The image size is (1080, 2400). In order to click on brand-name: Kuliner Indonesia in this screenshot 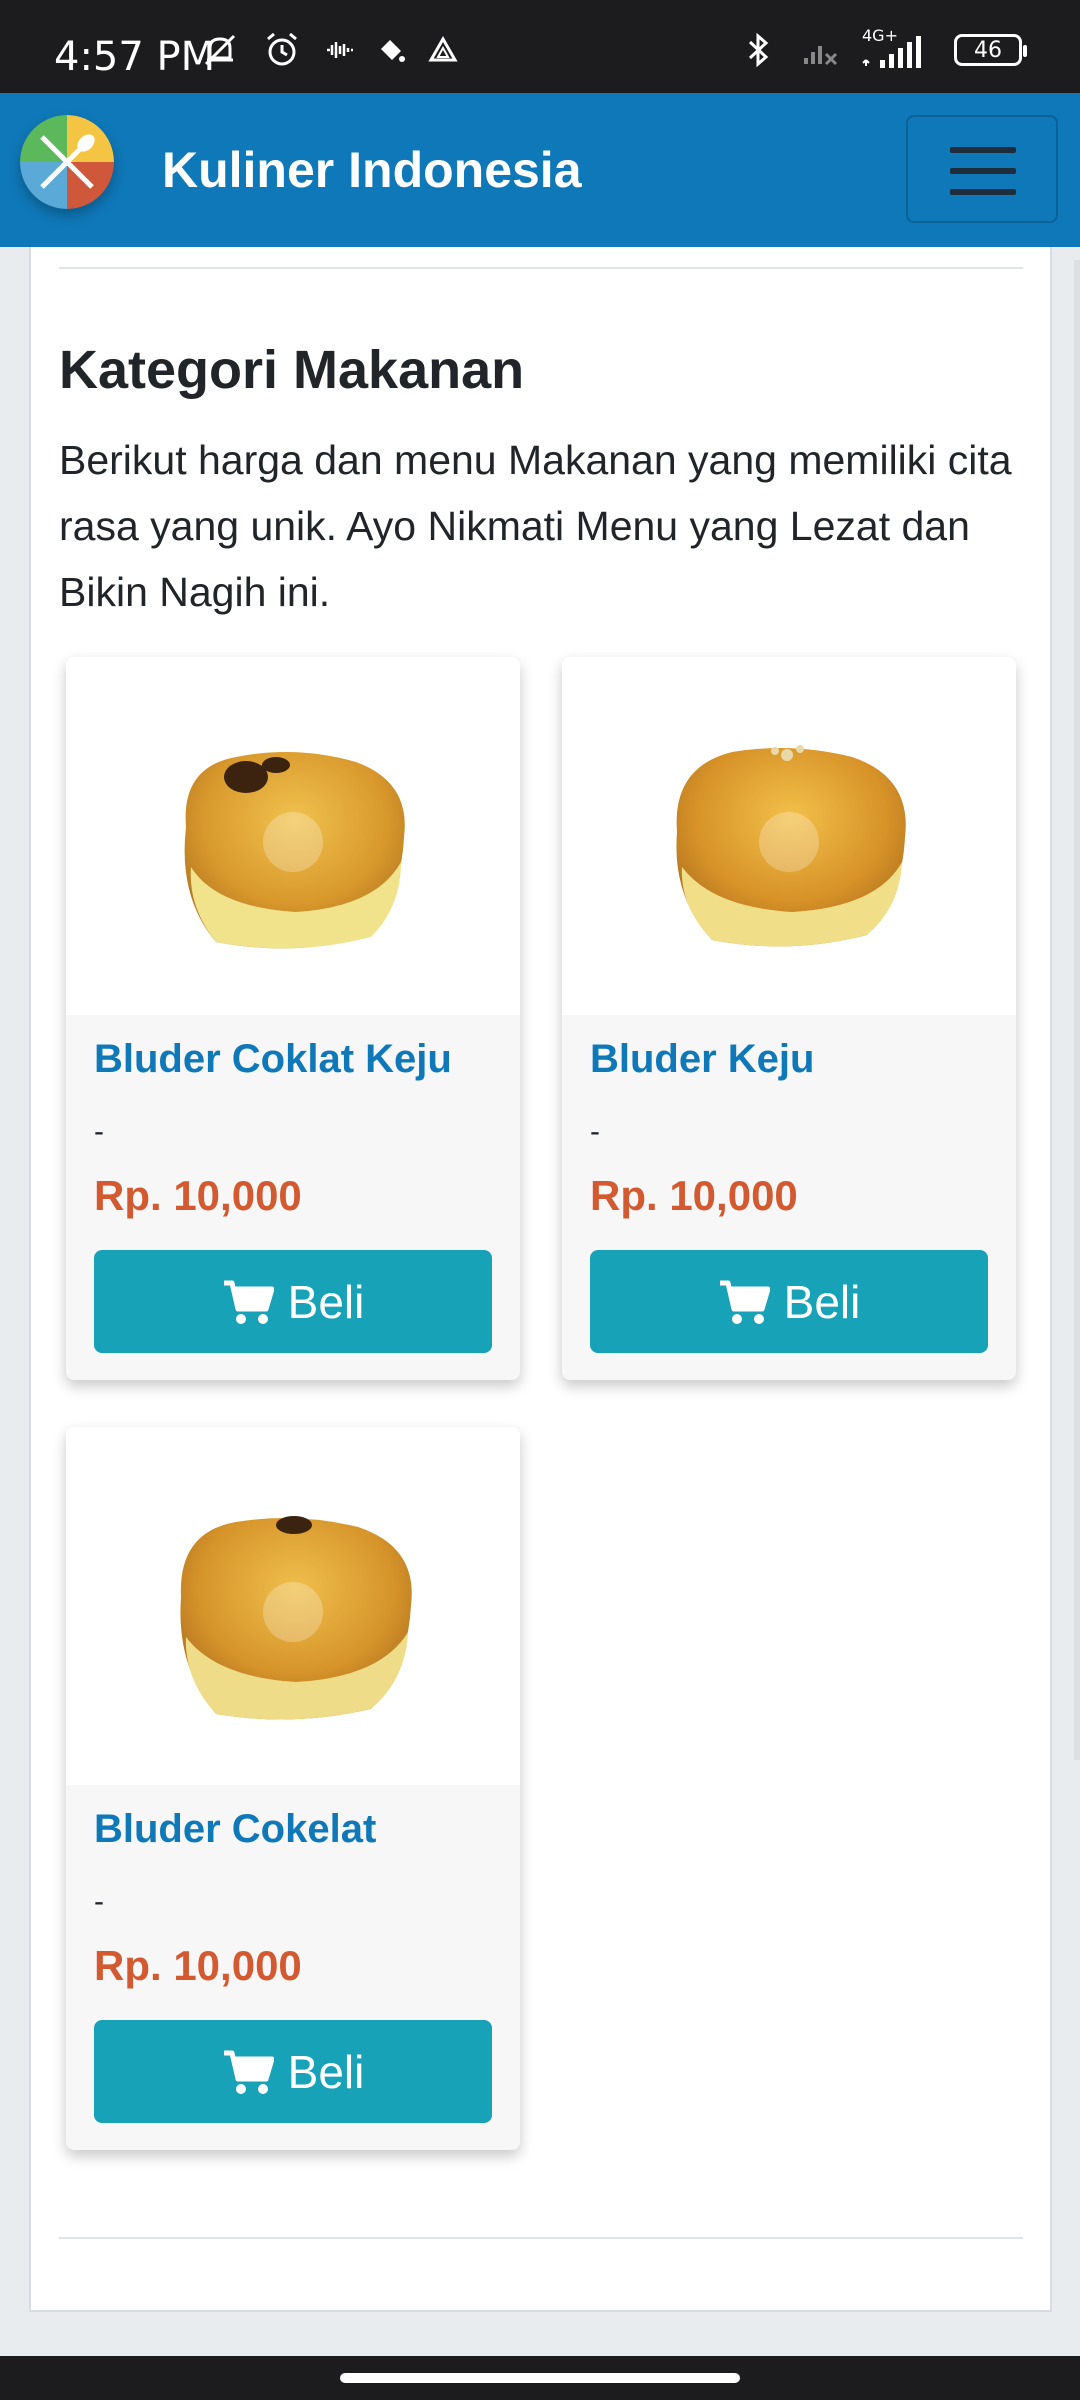, I will do `click(372, 170)`.